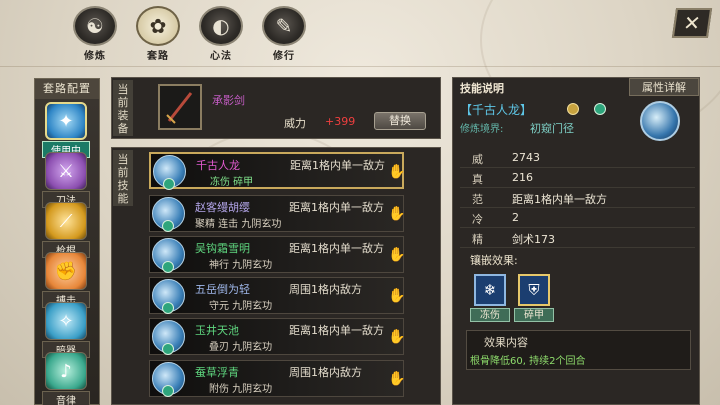 The height and width of the screenshot is (405, 720). What do you see at coordinates (577, 158) in the screenshot?
I see `stat-row: 威 2743` at bounding box center [577, 158].